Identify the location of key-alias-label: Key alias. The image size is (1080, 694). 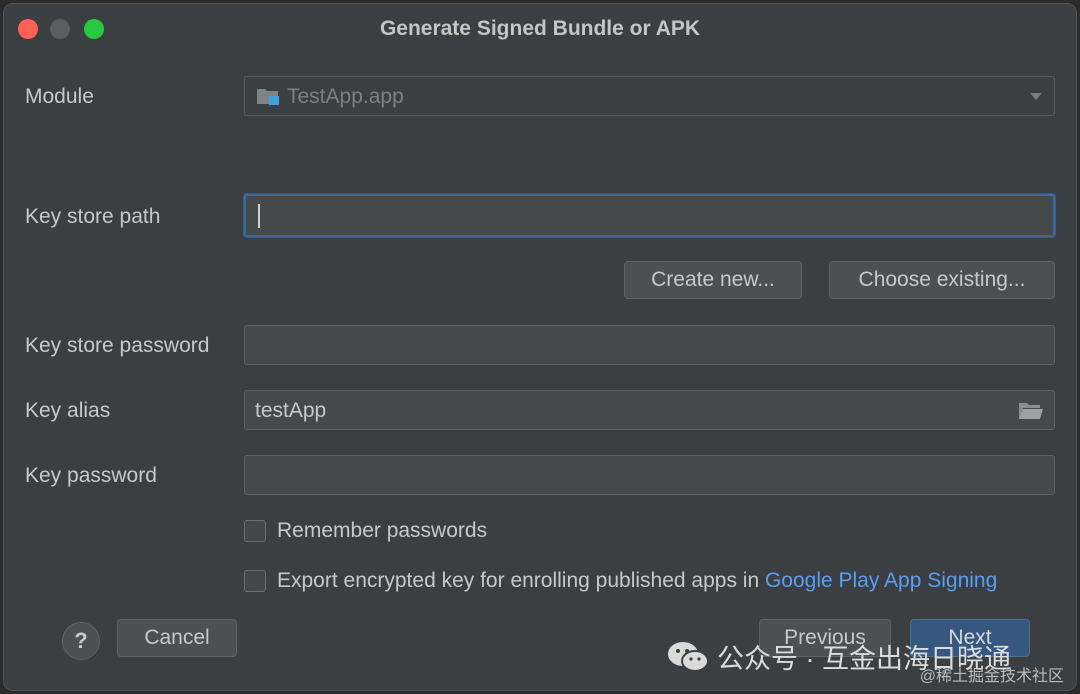
(68, 410).